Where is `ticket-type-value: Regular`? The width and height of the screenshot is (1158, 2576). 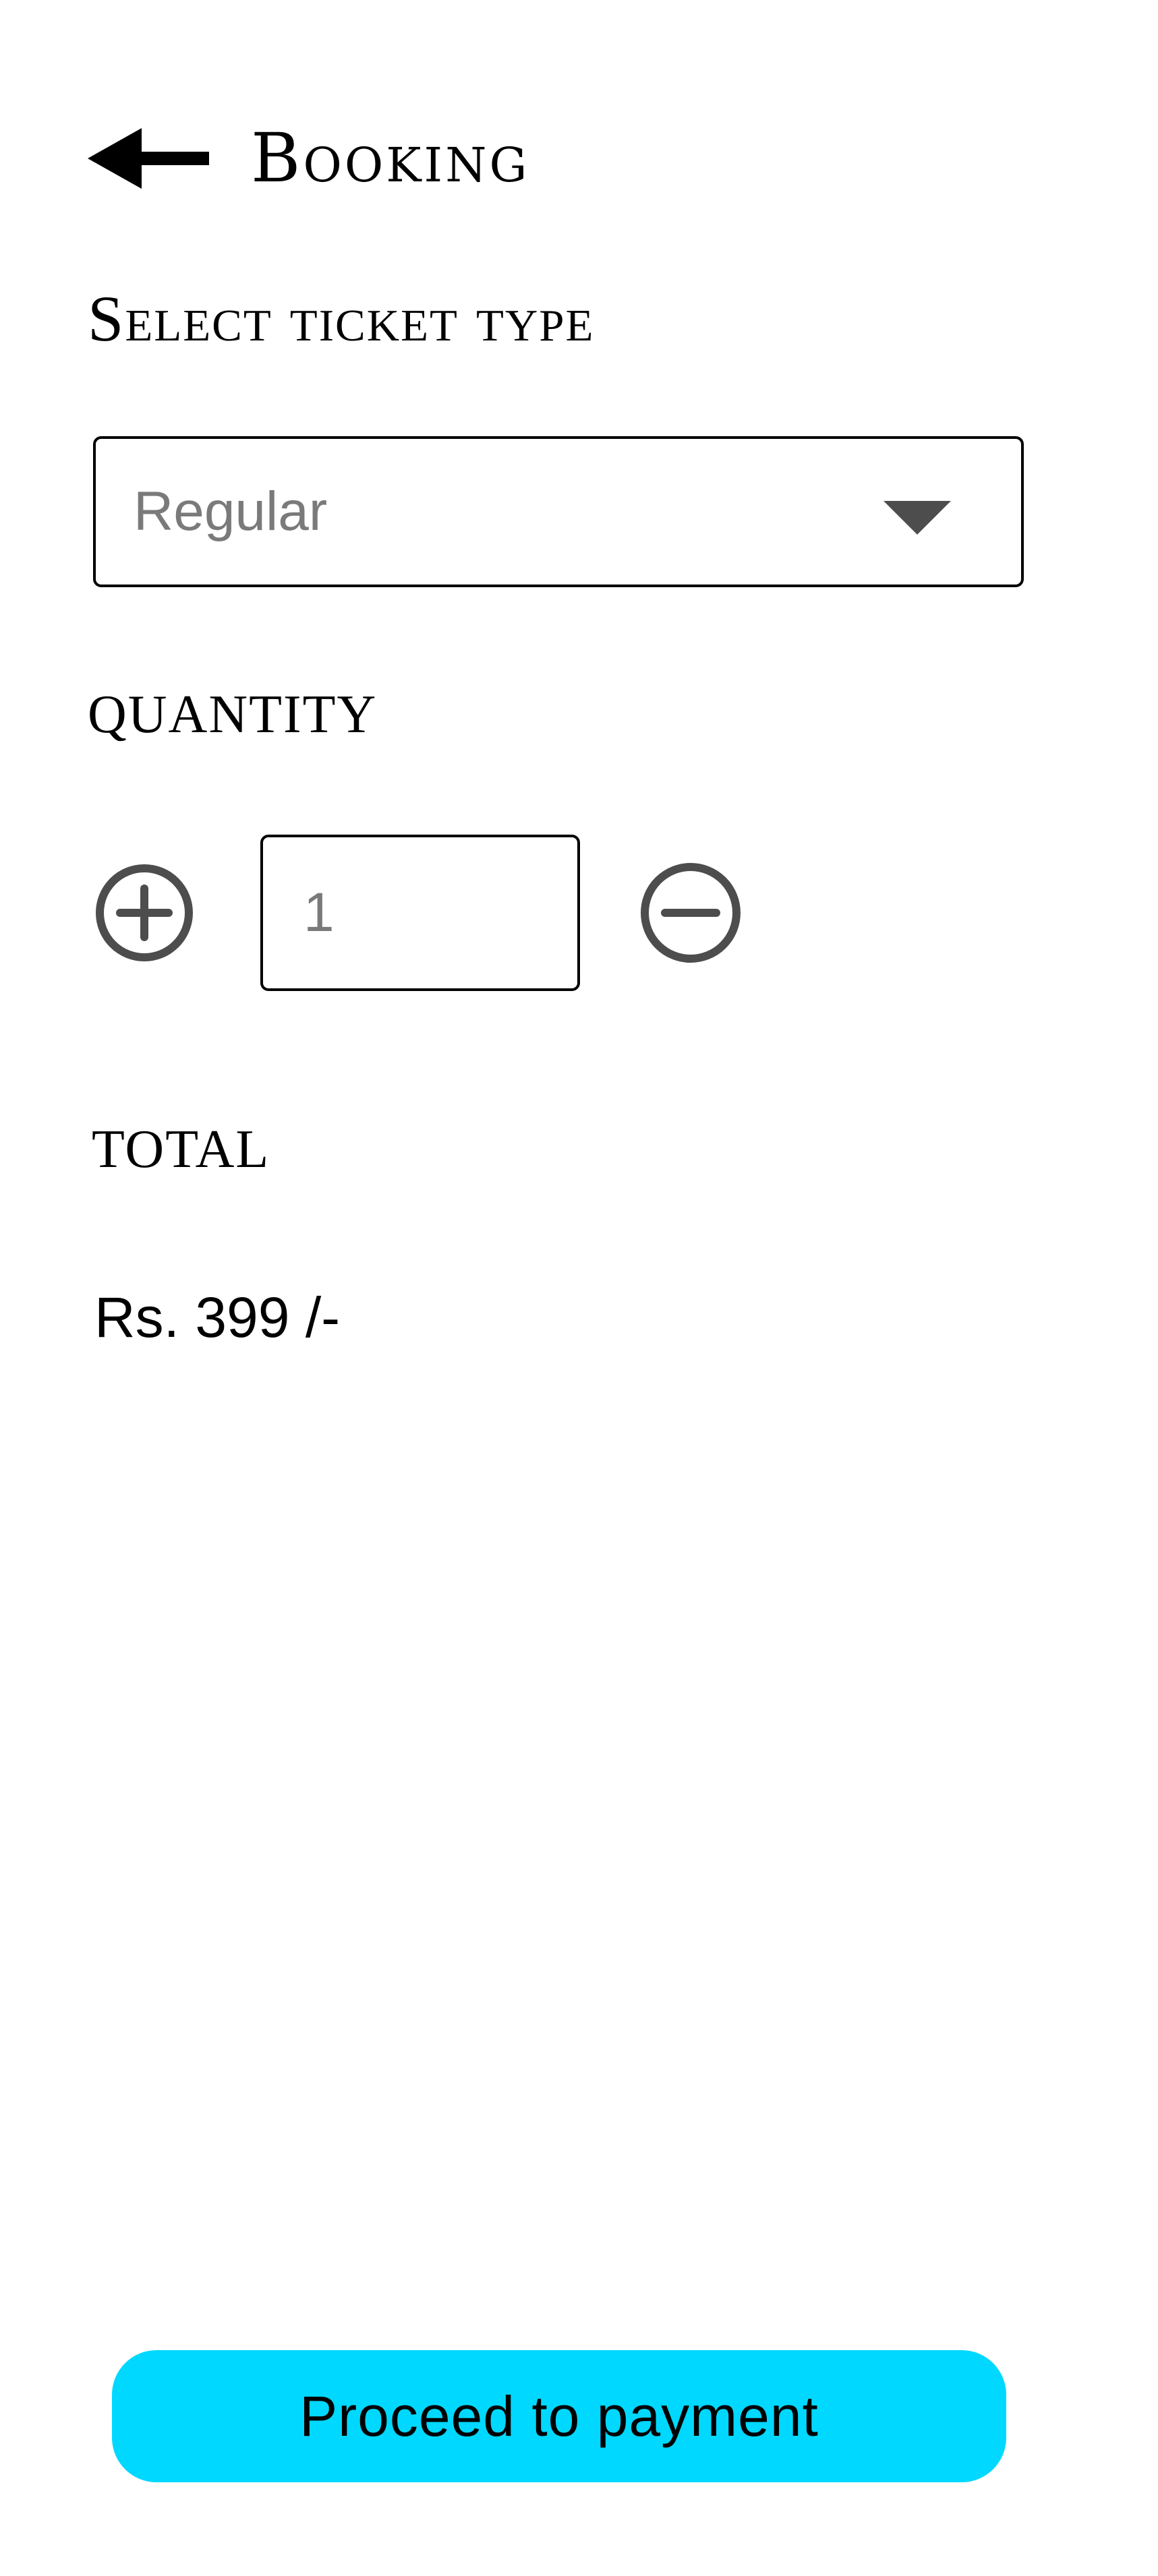 ticket-type-value: Regular is located at coordinates (231, 512).